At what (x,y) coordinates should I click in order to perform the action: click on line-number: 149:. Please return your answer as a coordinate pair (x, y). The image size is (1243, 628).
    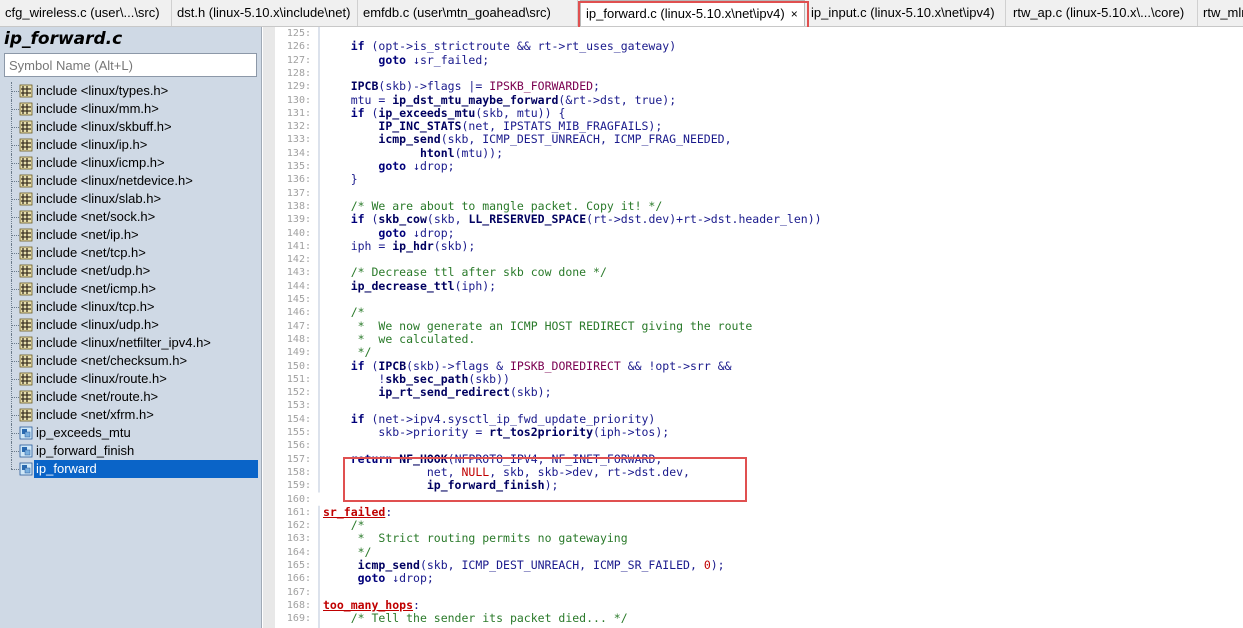
    Looking at the image, I should click on (298, 353).